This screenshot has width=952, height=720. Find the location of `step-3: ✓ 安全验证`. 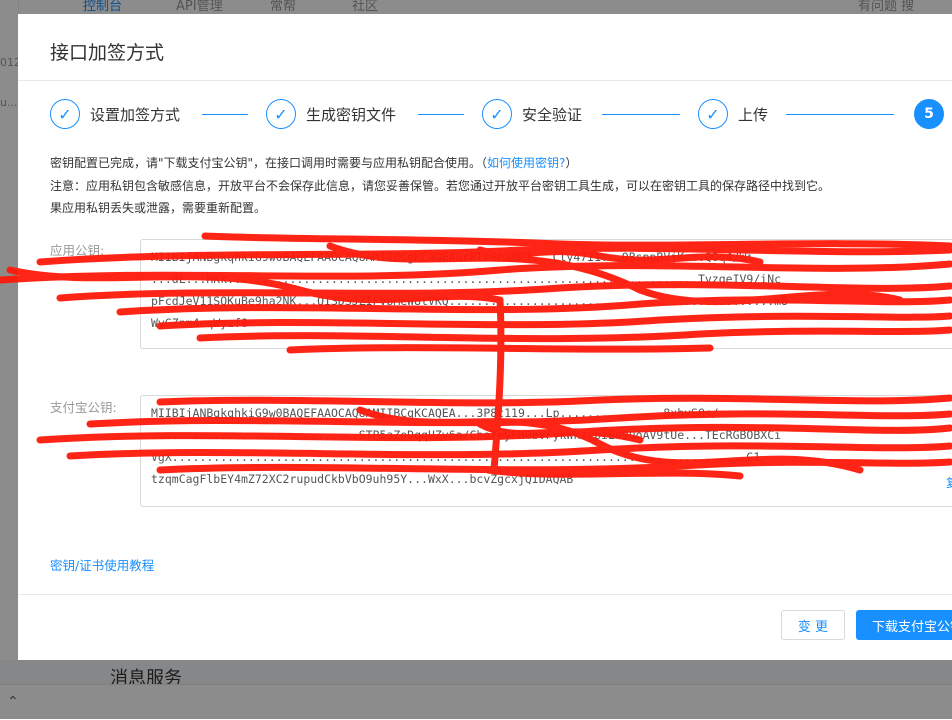

step-3: ✓ 安全验证 is located at coordinates (532, 114).